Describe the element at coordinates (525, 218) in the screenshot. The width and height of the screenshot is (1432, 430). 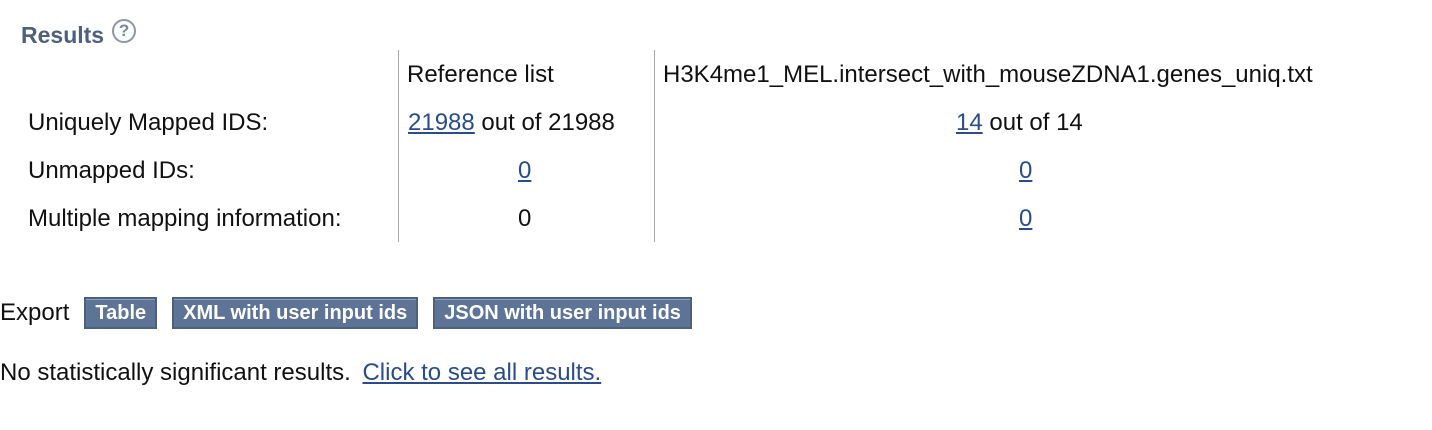
I see `reference-multiple-mapping-value: 0` at that location.